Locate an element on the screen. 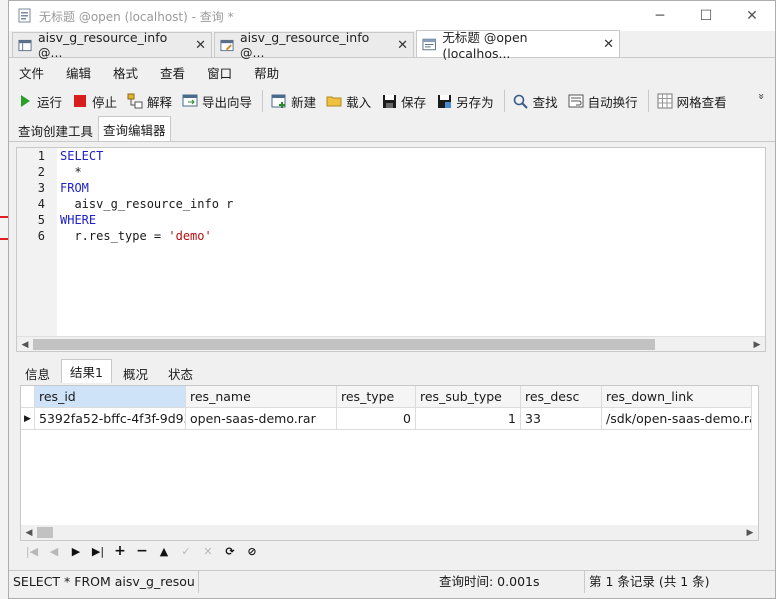 The width and height of the screenshot is (776, 599). code-line: aisv_g_resource_info r is located at coordinates (146, 204).